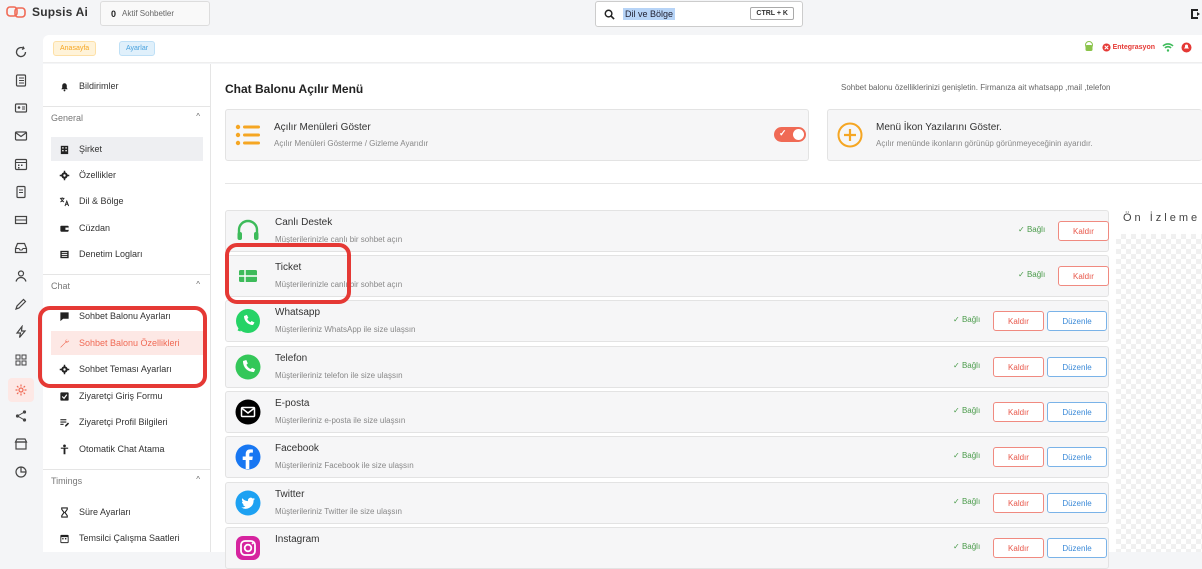  What do you see at coordinates (122, 449) in the screenshot?
I see `sidebar-item-label: Otomatik Chat Atama` at bounding box center [122, 449].